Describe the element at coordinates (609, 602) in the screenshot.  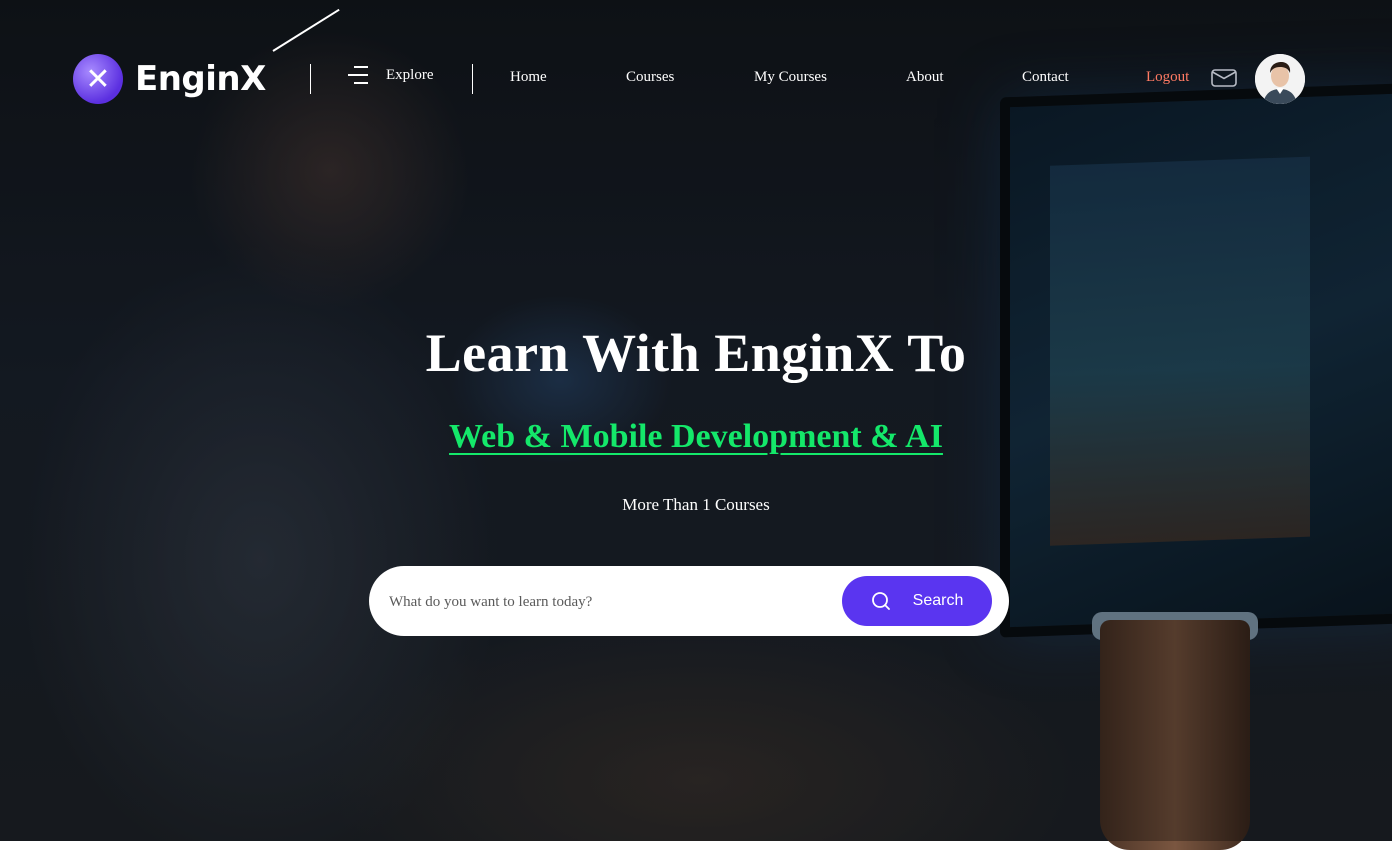
I see `search-input` at that location.